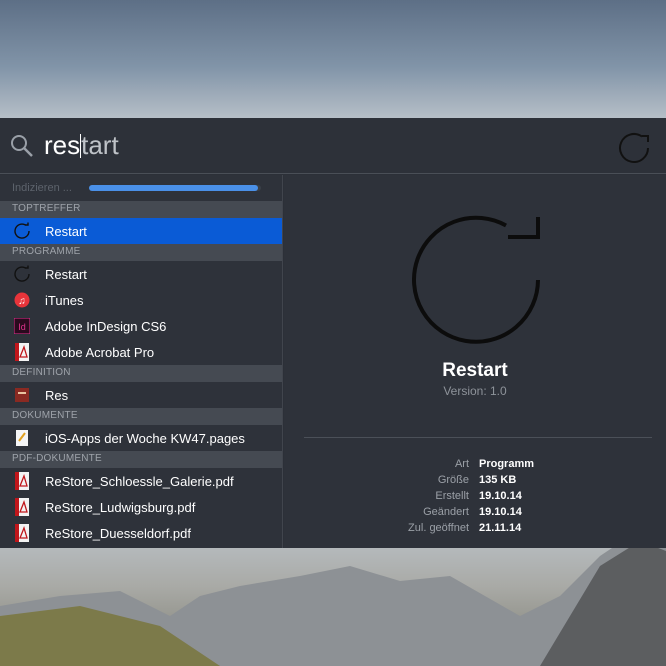 The height and width of the screenshot is (666, 666). I want to click on result-label: iTunes, so click(64, 300).